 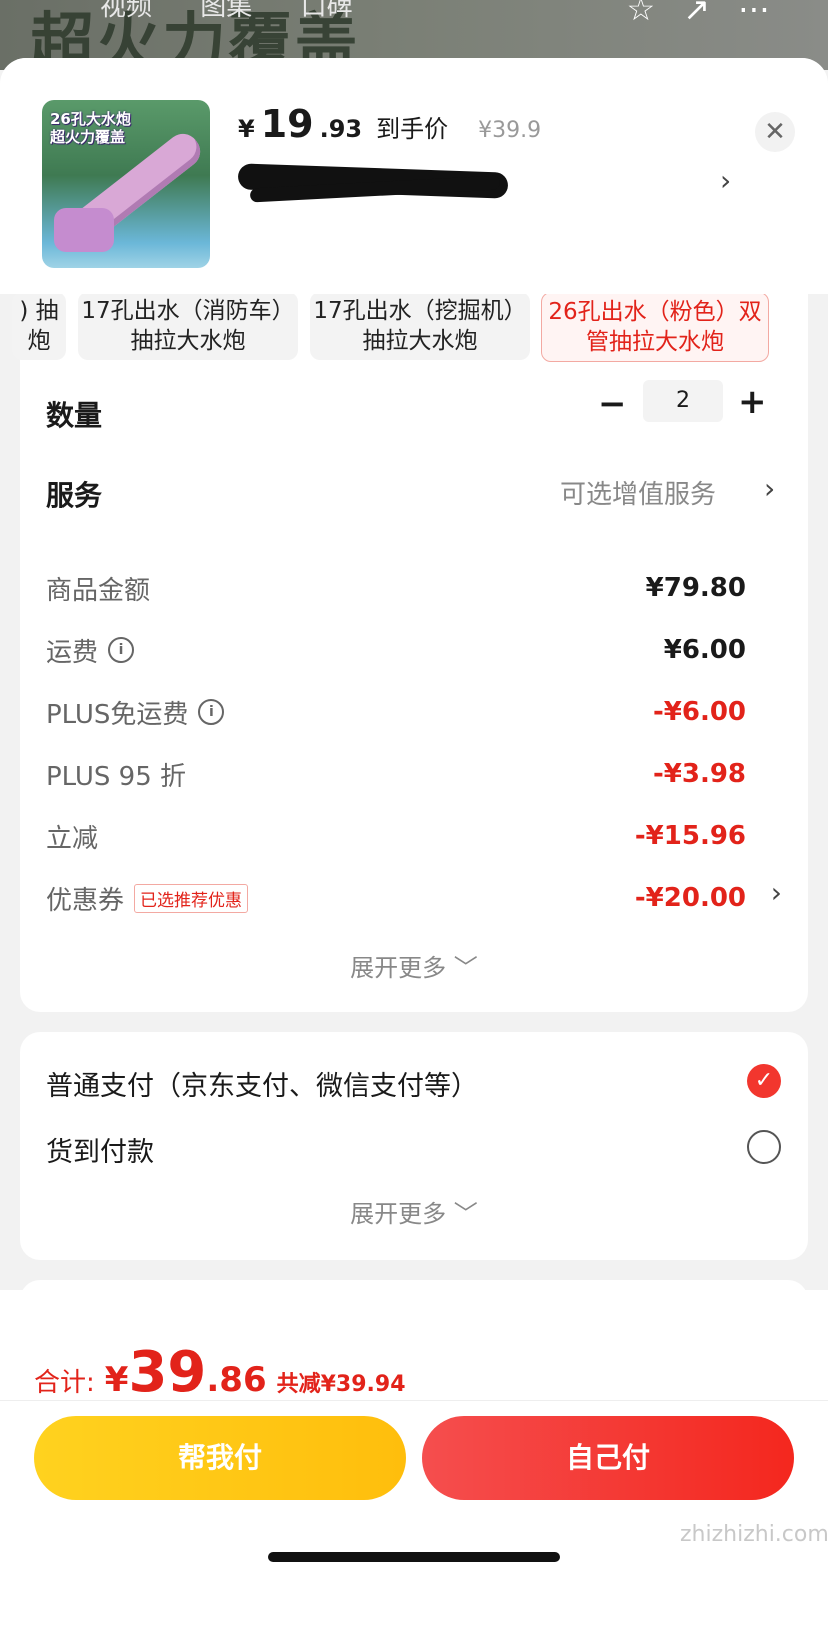 What do you see at coordinates (341, 129) in the screenshot?
I see `price-decimal: .93` at bounding box center [341, 129].